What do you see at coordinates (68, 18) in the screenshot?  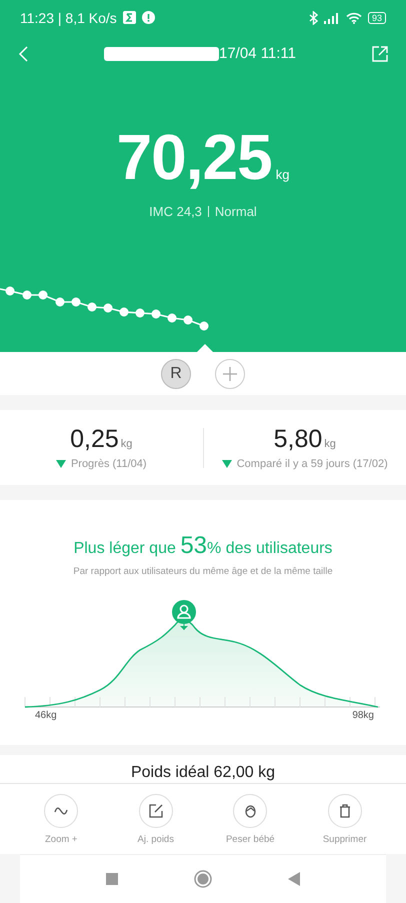 I see `status-time: 11:23 | 8,1 Ko/s` at bounding box center [68, 18].